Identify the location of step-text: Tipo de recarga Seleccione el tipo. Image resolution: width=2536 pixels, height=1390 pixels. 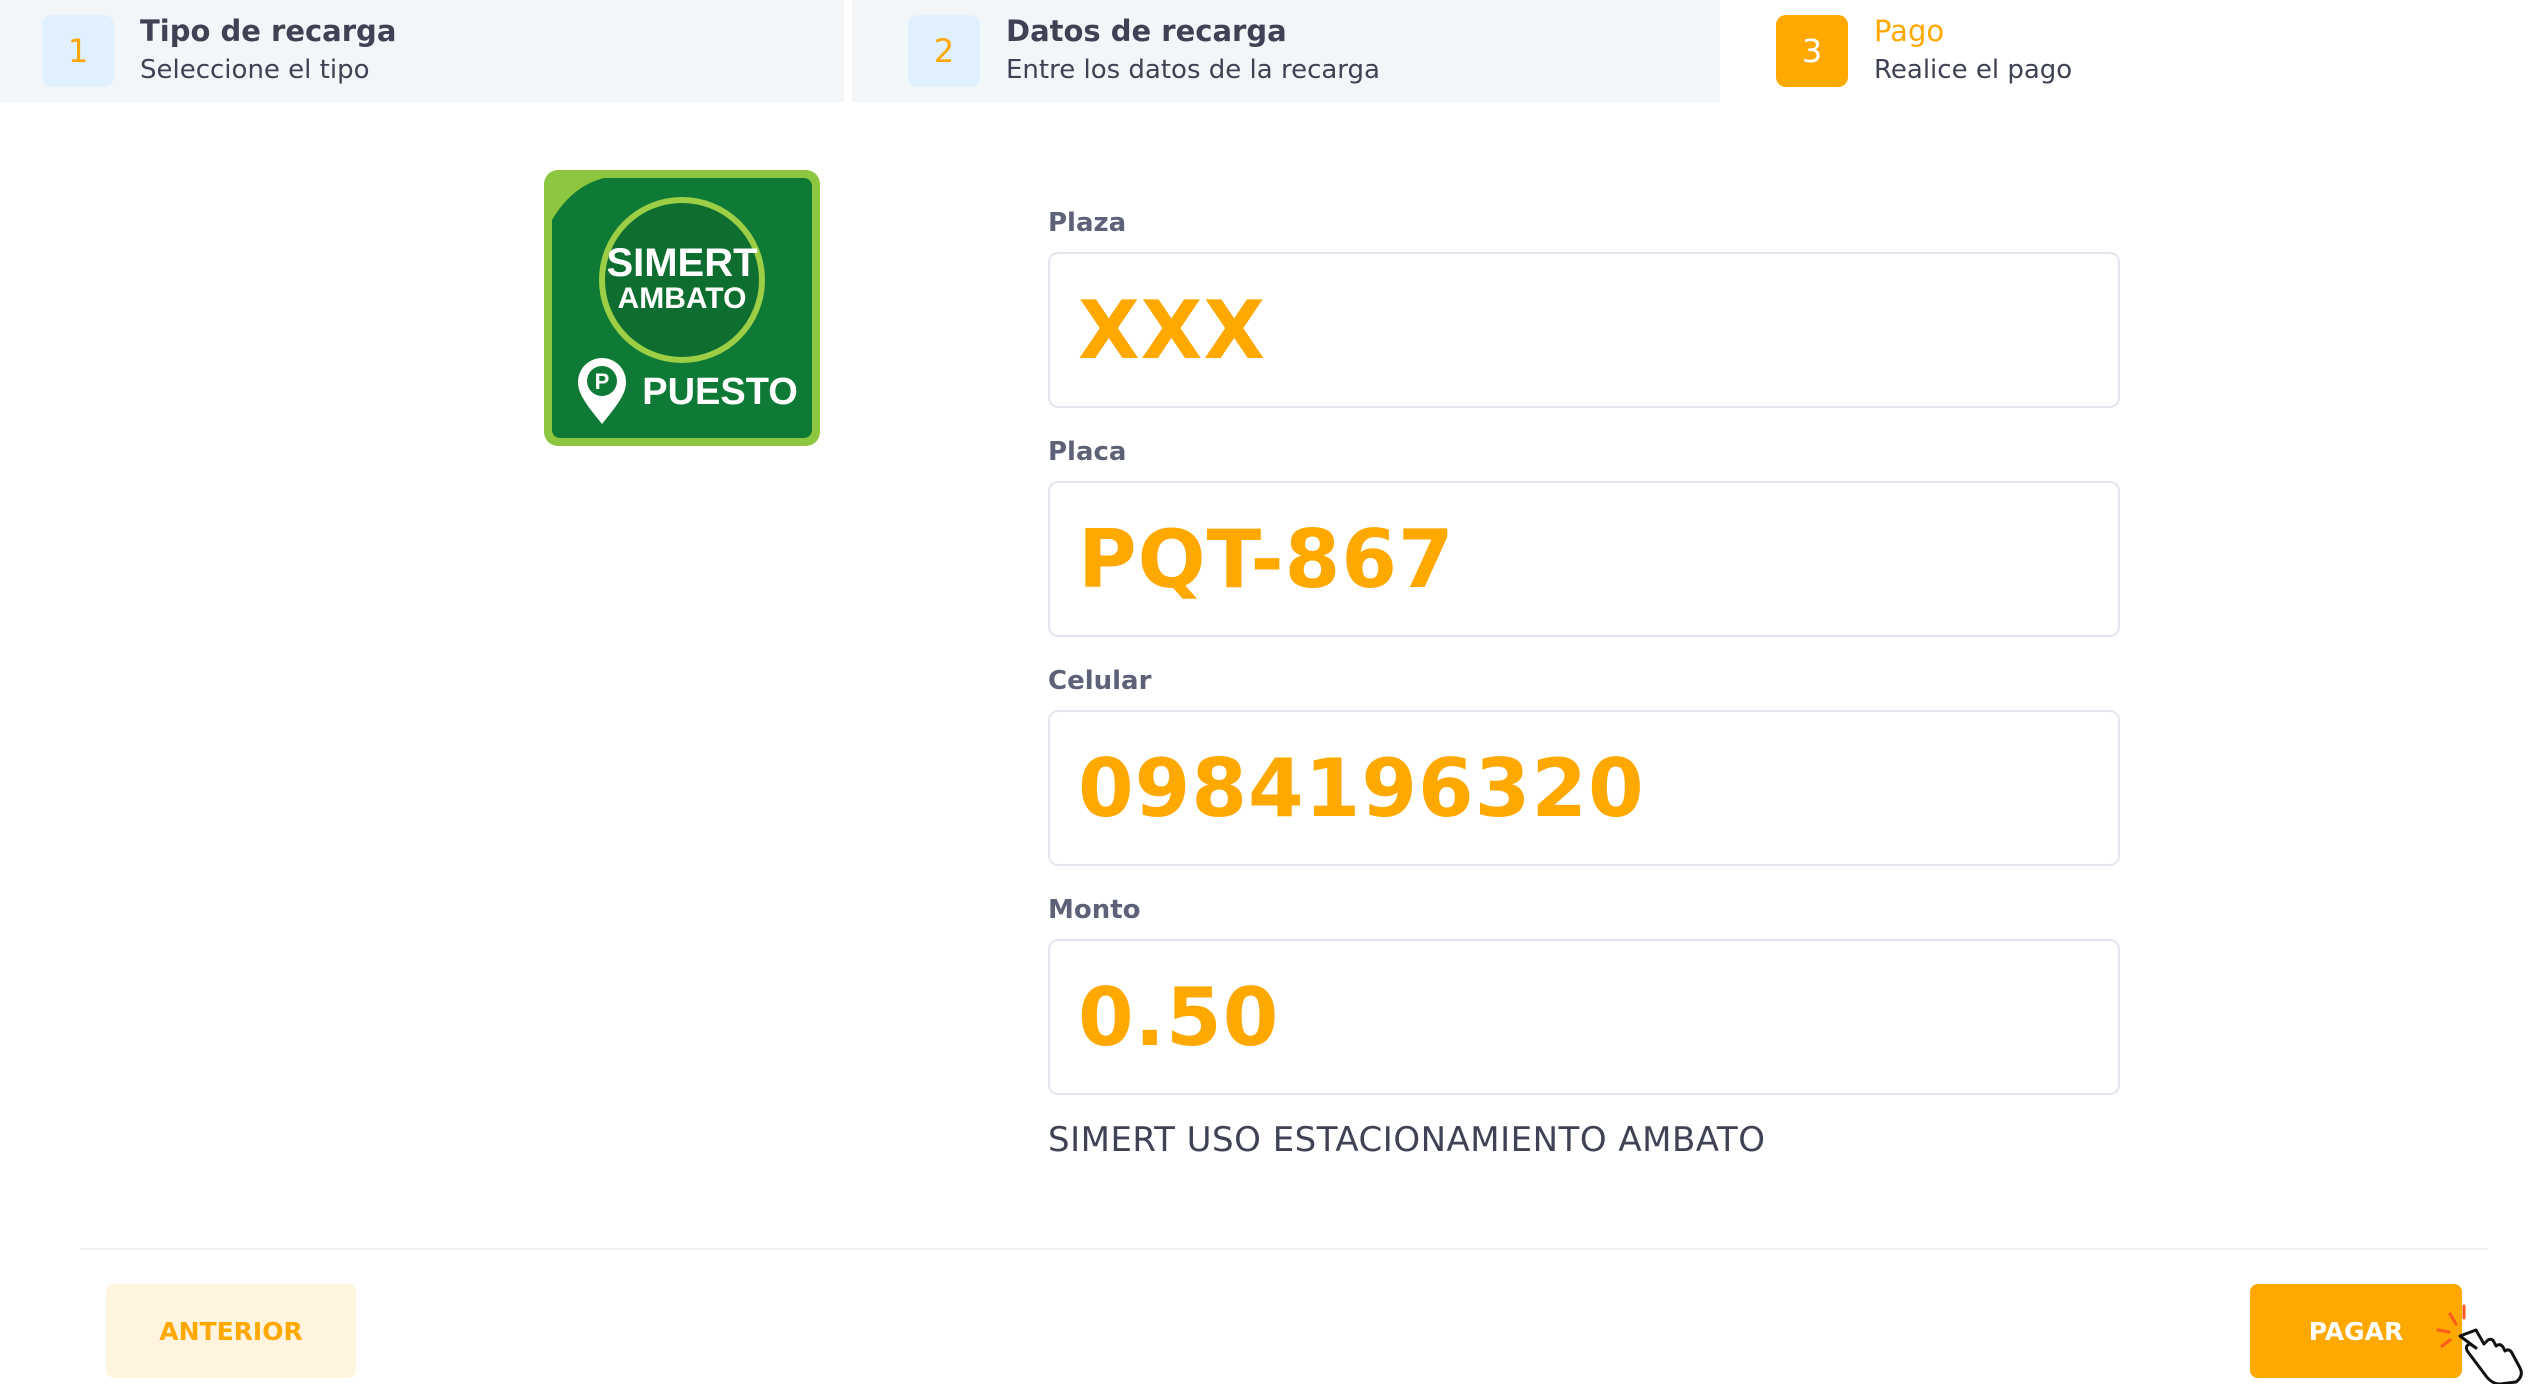
(268, 51).